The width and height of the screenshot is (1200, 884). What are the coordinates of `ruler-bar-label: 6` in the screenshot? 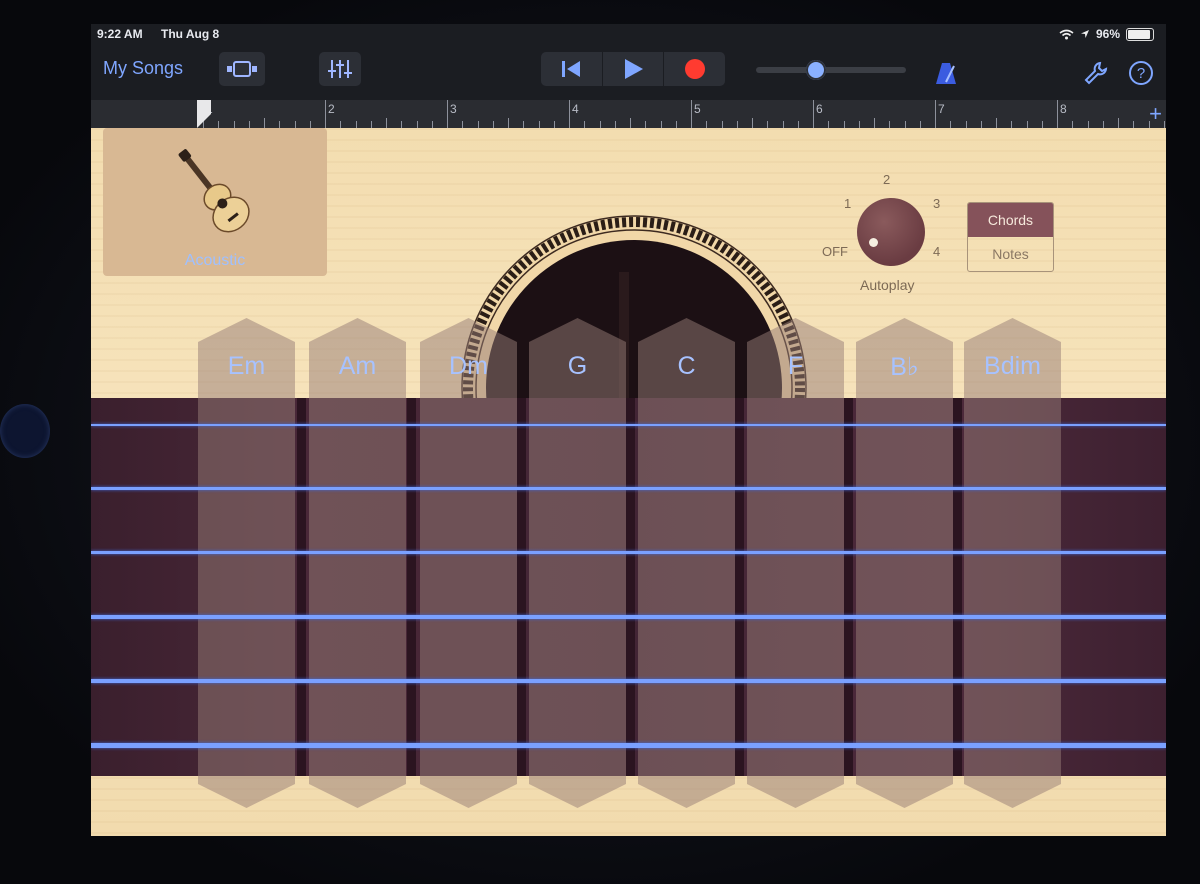 It's located at (819, 109).